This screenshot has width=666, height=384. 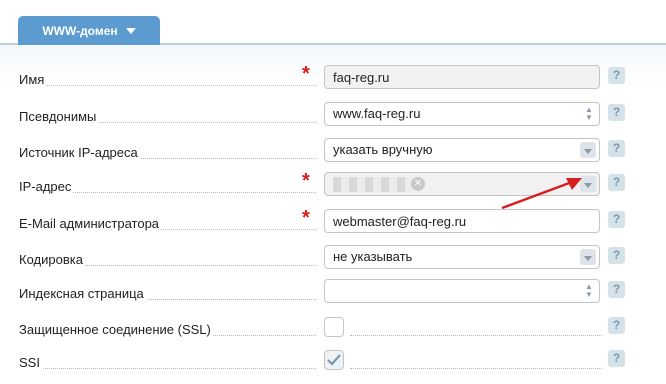 I want to click on row-ip-source: Источник IP-адреса указать вручную ?, so click(x=333, y=150).